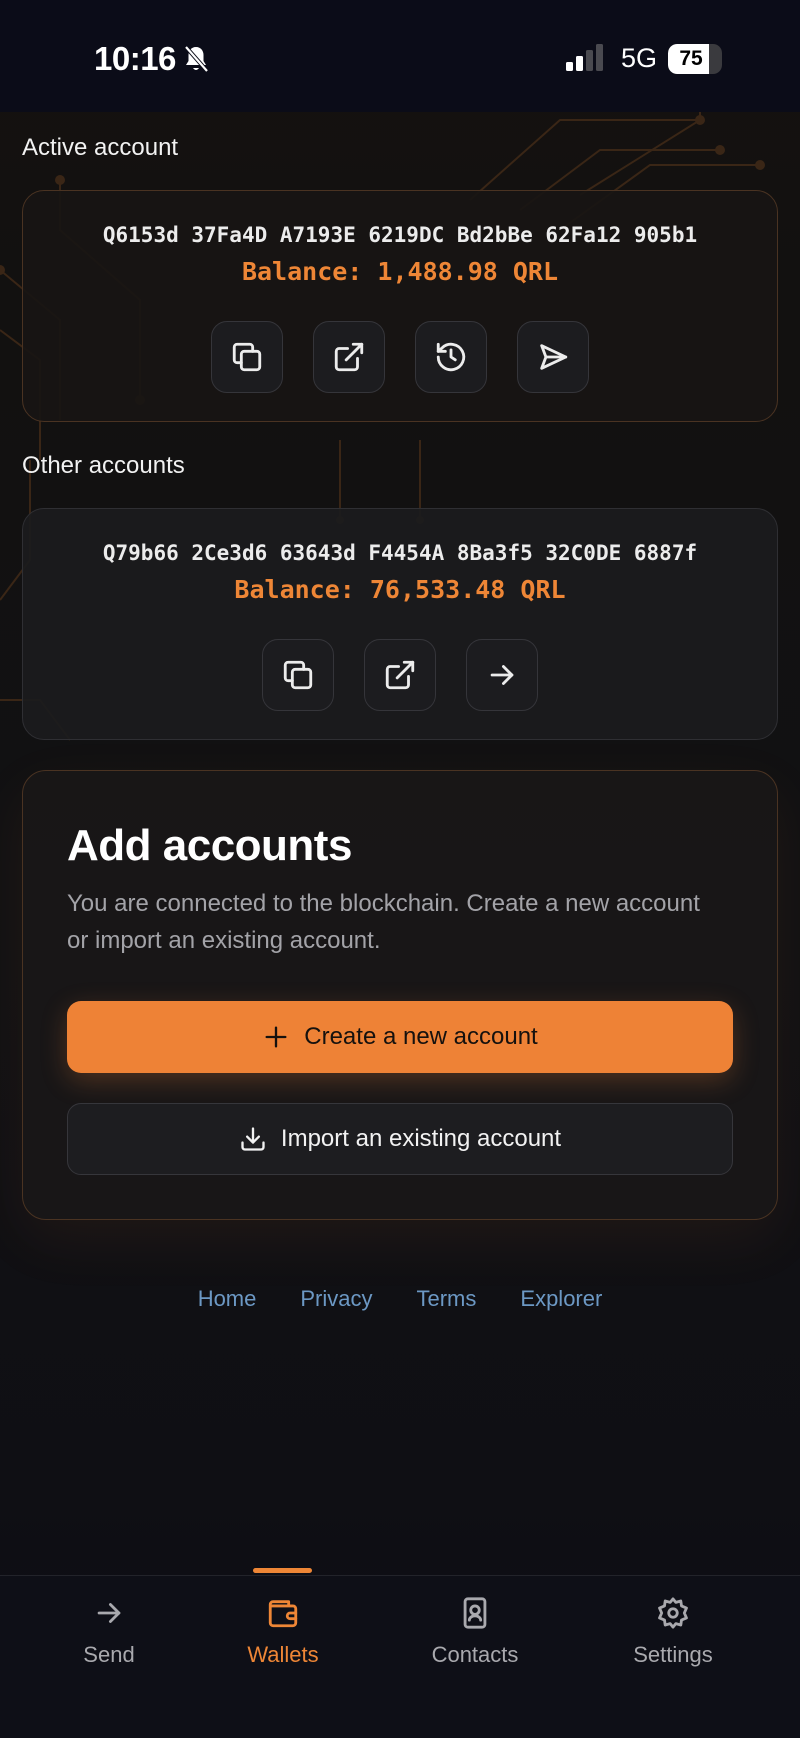 This screenshot has width=800, height=1738. I want to click on other-accounts-label: Other accounts, so click(103, 465).